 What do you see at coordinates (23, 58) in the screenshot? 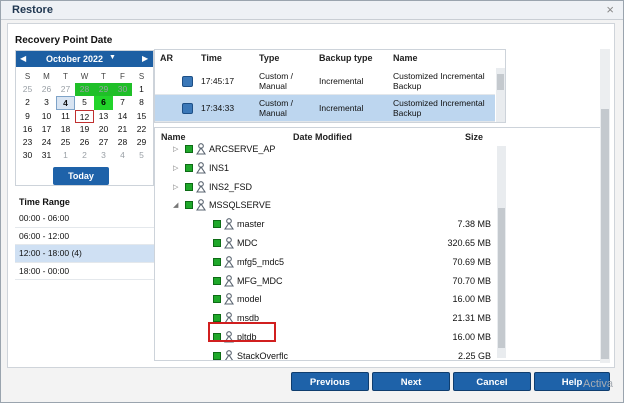
I see `prev-month-icon: ◀` at bounding box center [23, 58].